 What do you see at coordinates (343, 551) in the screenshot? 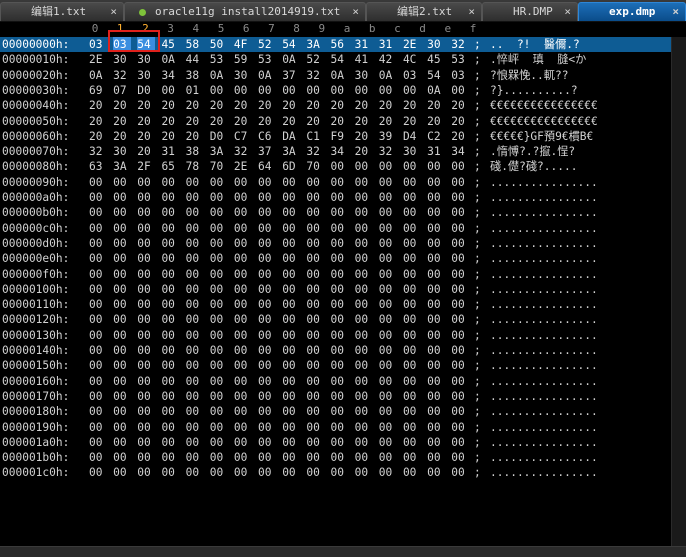
I see `horizontal-scrollbar` at bounding box center [343, 551].